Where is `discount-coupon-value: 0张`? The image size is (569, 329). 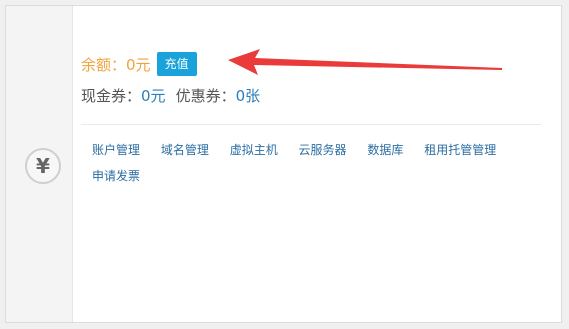
discount-coupon-value: 0张 is located at coordinates (248, 96).